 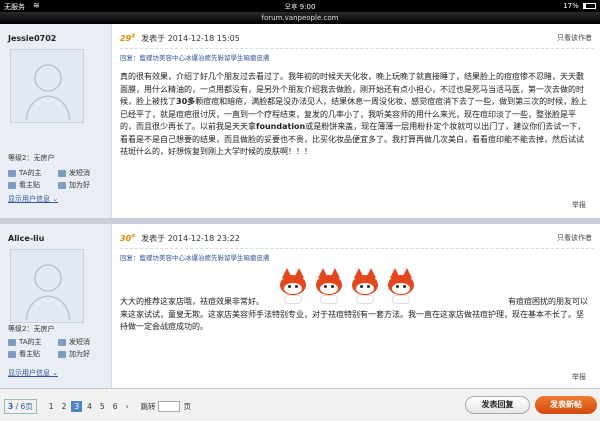 I want to click on page-link-5: 5, so click(x=102, y=406).